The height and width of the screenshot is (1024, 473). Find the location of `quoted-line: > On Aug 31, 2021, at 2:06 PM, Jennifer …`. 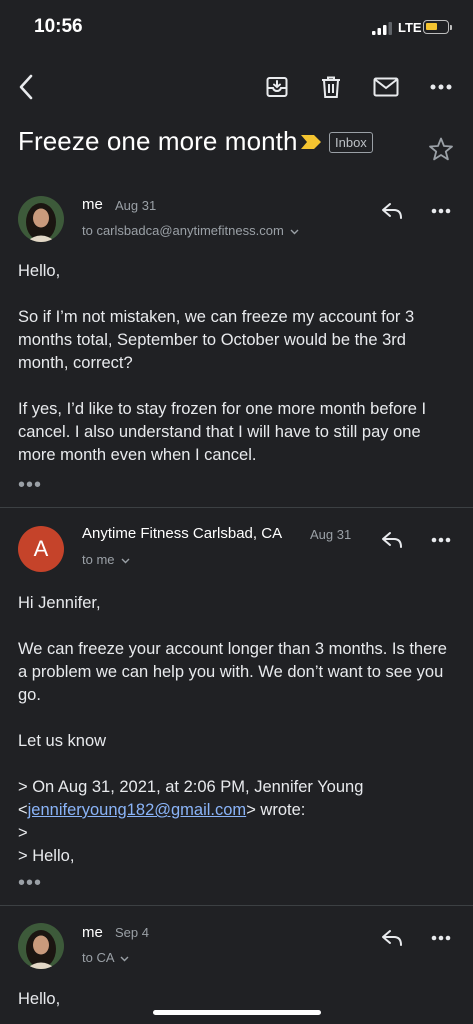

quoted-line: > On Aug 31, 2021, at 2:06 PM, Jennifer … is located at coordinates (191, 787).